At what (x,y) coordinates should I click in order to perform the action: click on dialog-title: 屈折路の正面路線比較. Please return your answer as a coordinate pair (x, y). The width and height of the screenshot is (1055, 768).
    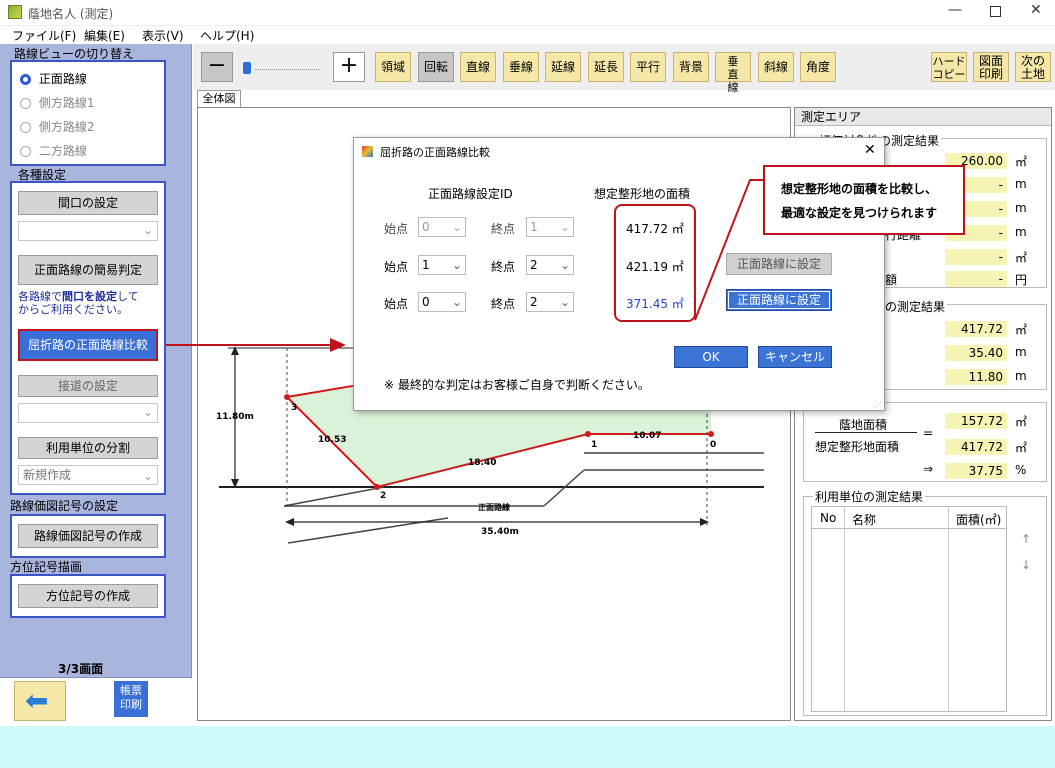
    Looking at the image, I should click on (435, 152).